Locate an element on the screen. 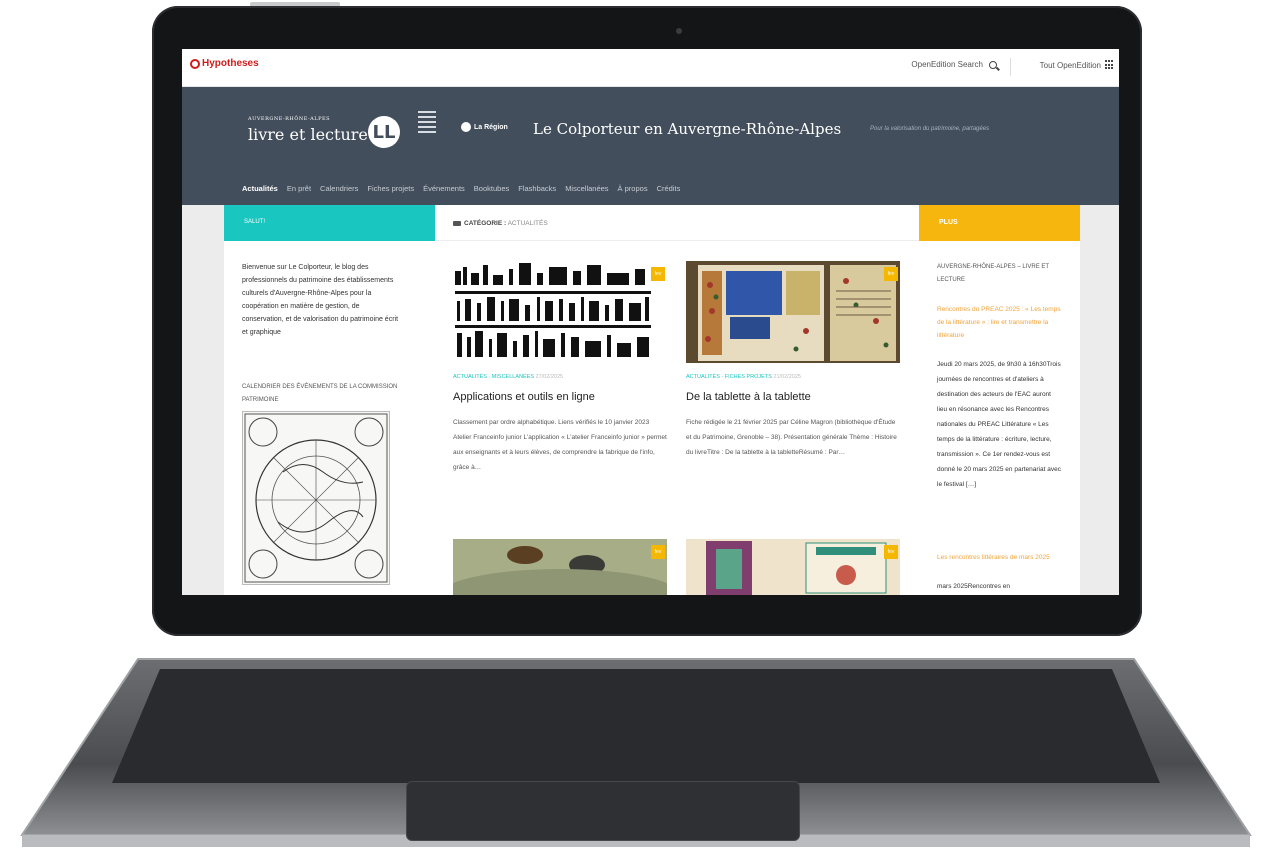  post-categories: ACTUALITÉS · MISCELLANÉES is located at coordinates (493, 377).